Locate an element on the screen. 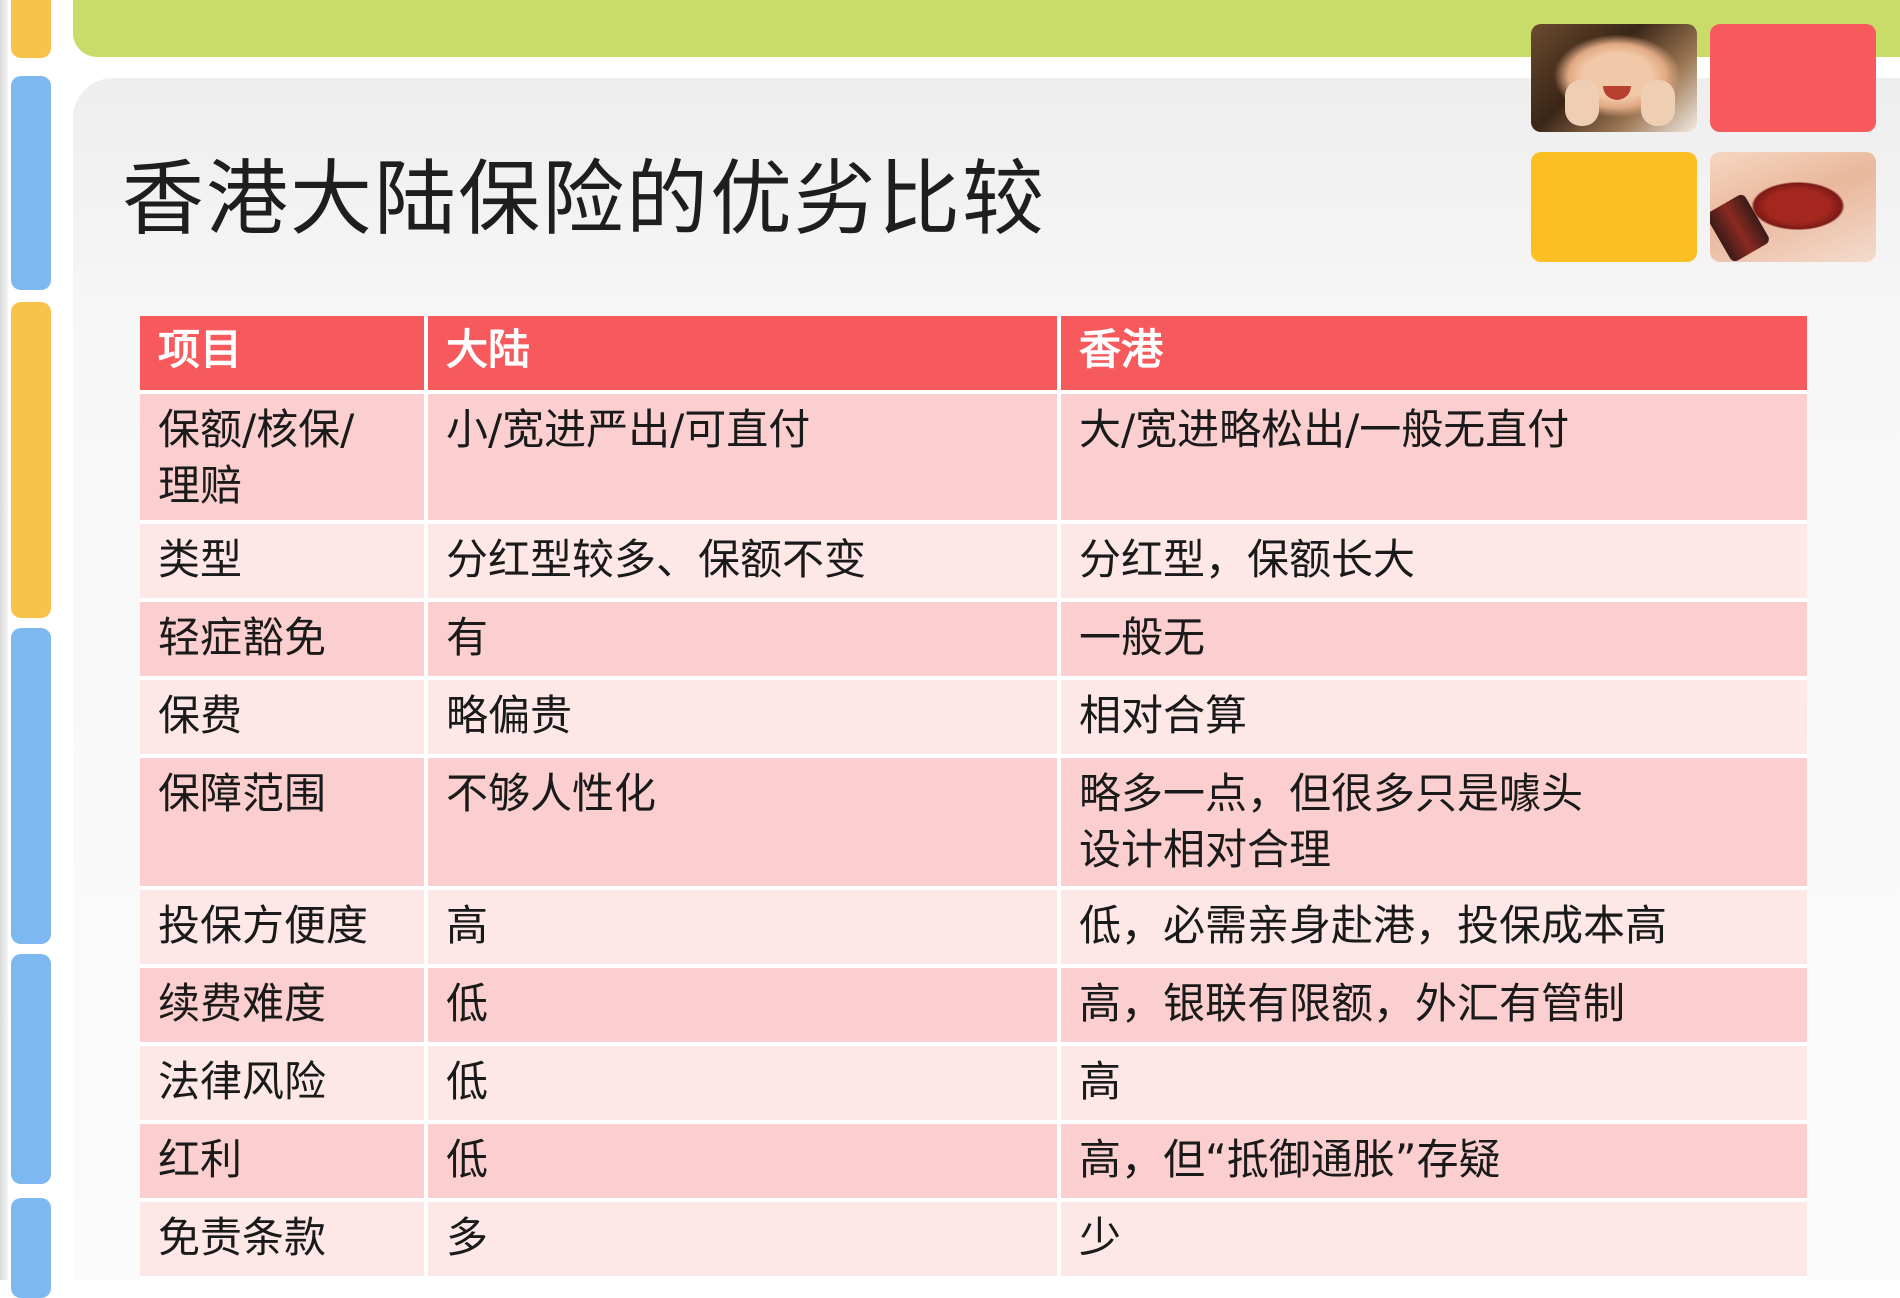 This screenshot has height=1298, width=1900. strip-shadow is located at coordinates (4, 640).